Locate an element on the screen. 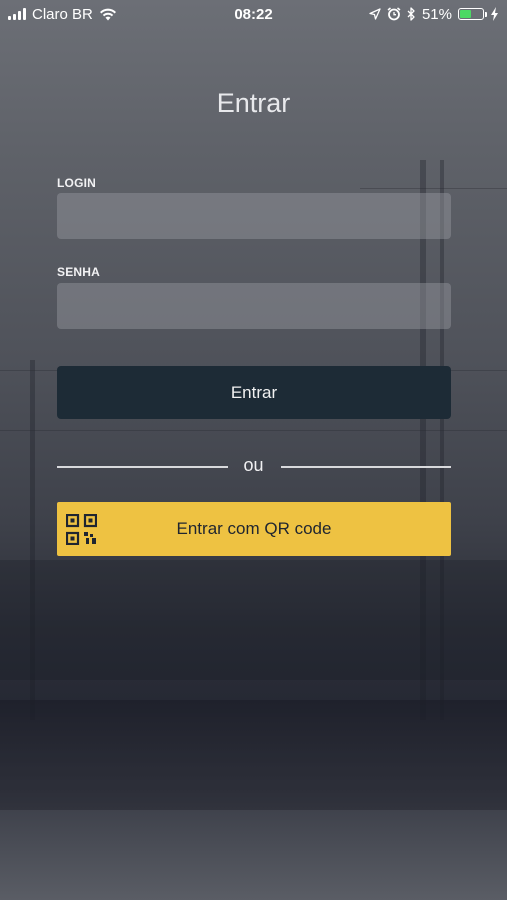 The width and height of the screenshot is (507, 900). divider-right is located at coordinates (366, 467).